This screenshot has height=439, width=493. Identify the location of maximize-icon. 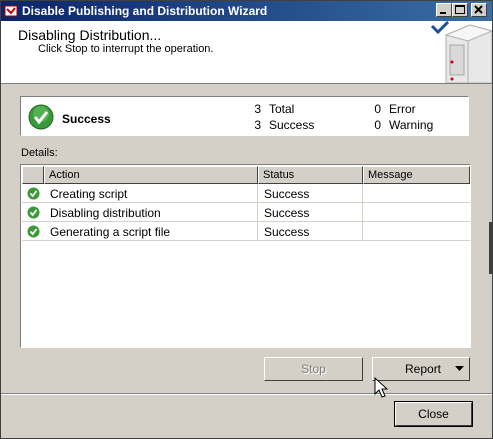
(460, 9).